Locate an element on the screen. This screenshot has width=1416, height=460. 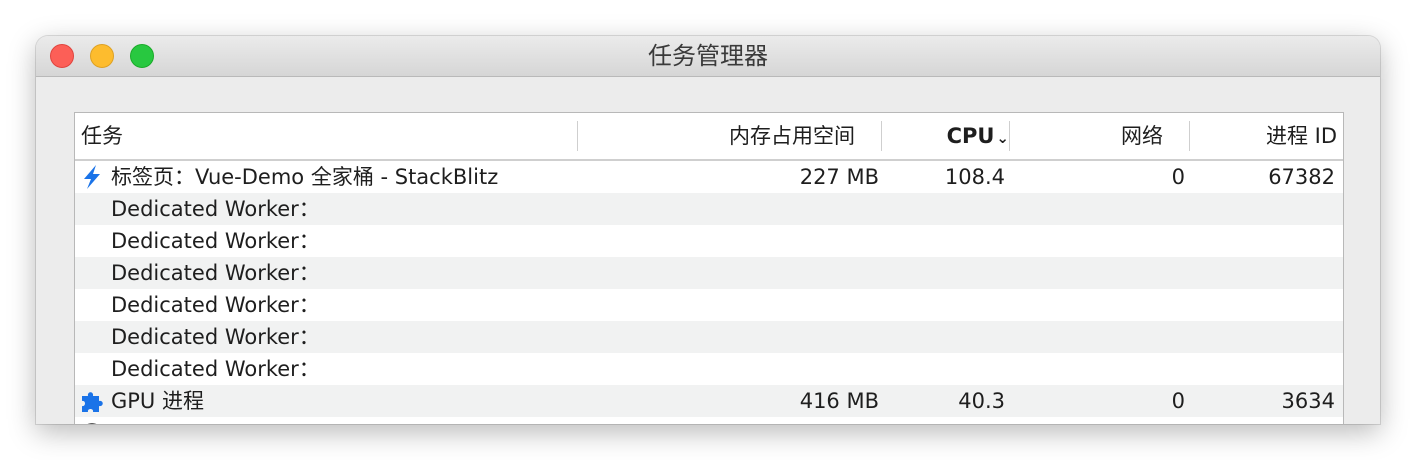
title-bar: 任务管理器 is located at coordinates (708, 56).